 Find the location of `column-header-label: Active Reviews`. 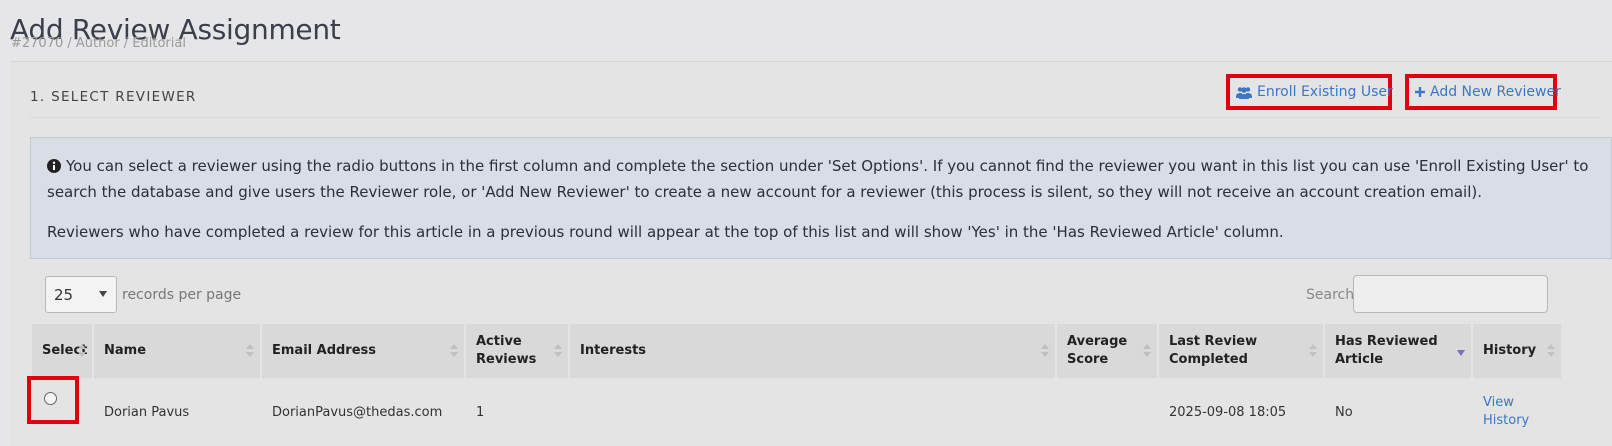

column-header-label: Active Reviews is located at coordinates (506, 350).